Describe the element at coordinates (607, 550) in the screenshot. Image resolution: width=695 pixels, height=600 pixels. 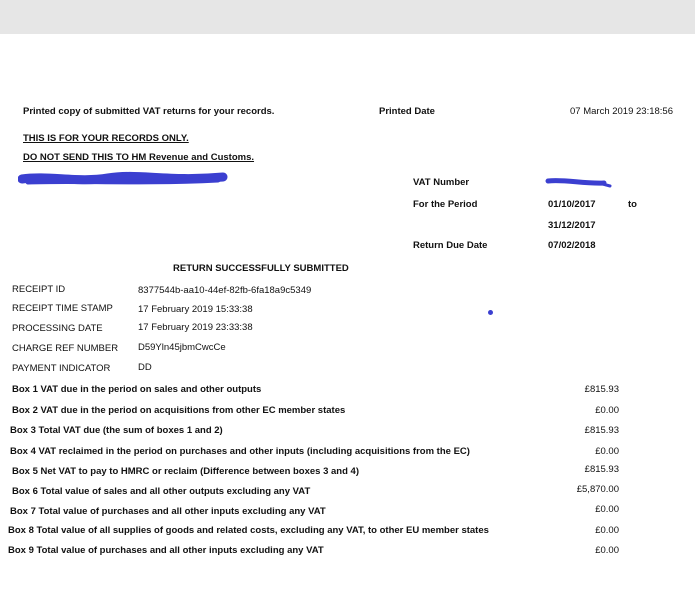
I see `box-9-value: £0.00` at that location.